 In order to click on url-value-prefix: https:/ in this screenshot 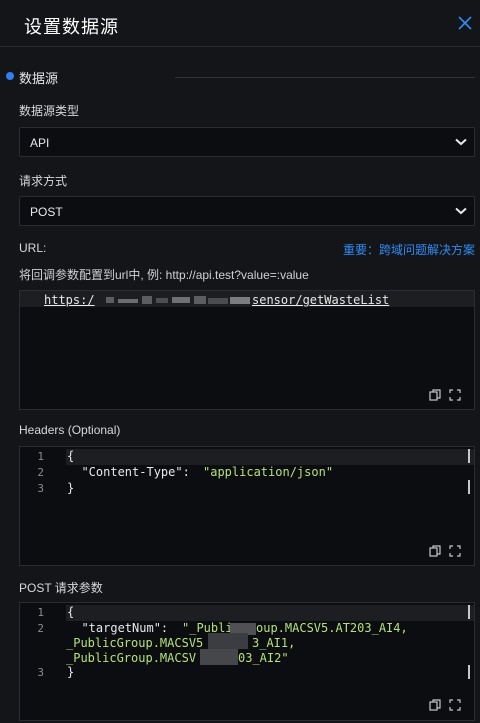, I will do `click(69, 300)`.